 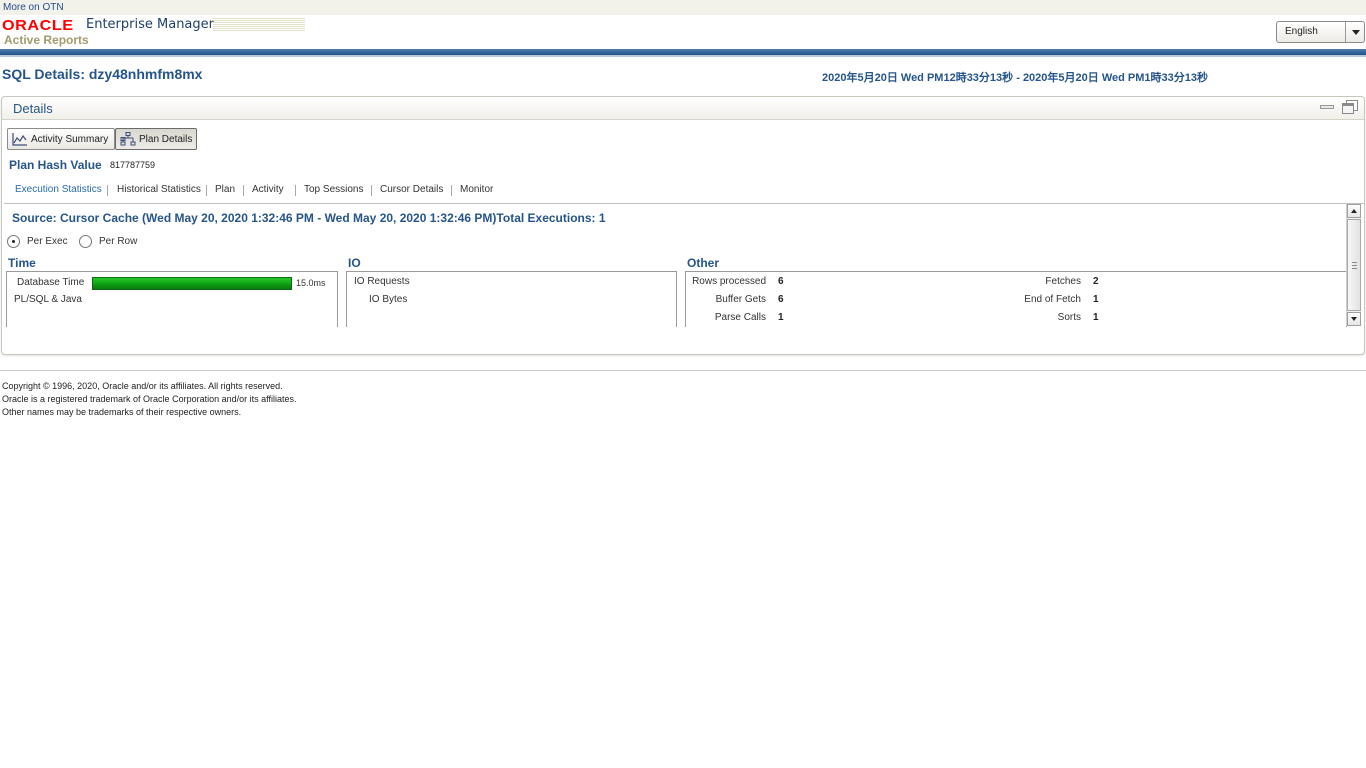 What do you see at coordinates (1327, 107) in the screenshot?
I see `minimize-icon` at bounding box center [1327, 107].